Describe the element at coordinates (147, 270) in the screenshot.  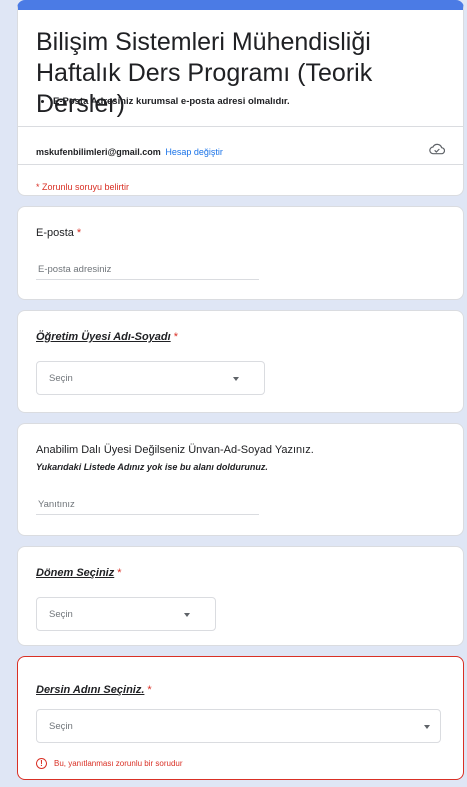
I see `email-input` at that location.